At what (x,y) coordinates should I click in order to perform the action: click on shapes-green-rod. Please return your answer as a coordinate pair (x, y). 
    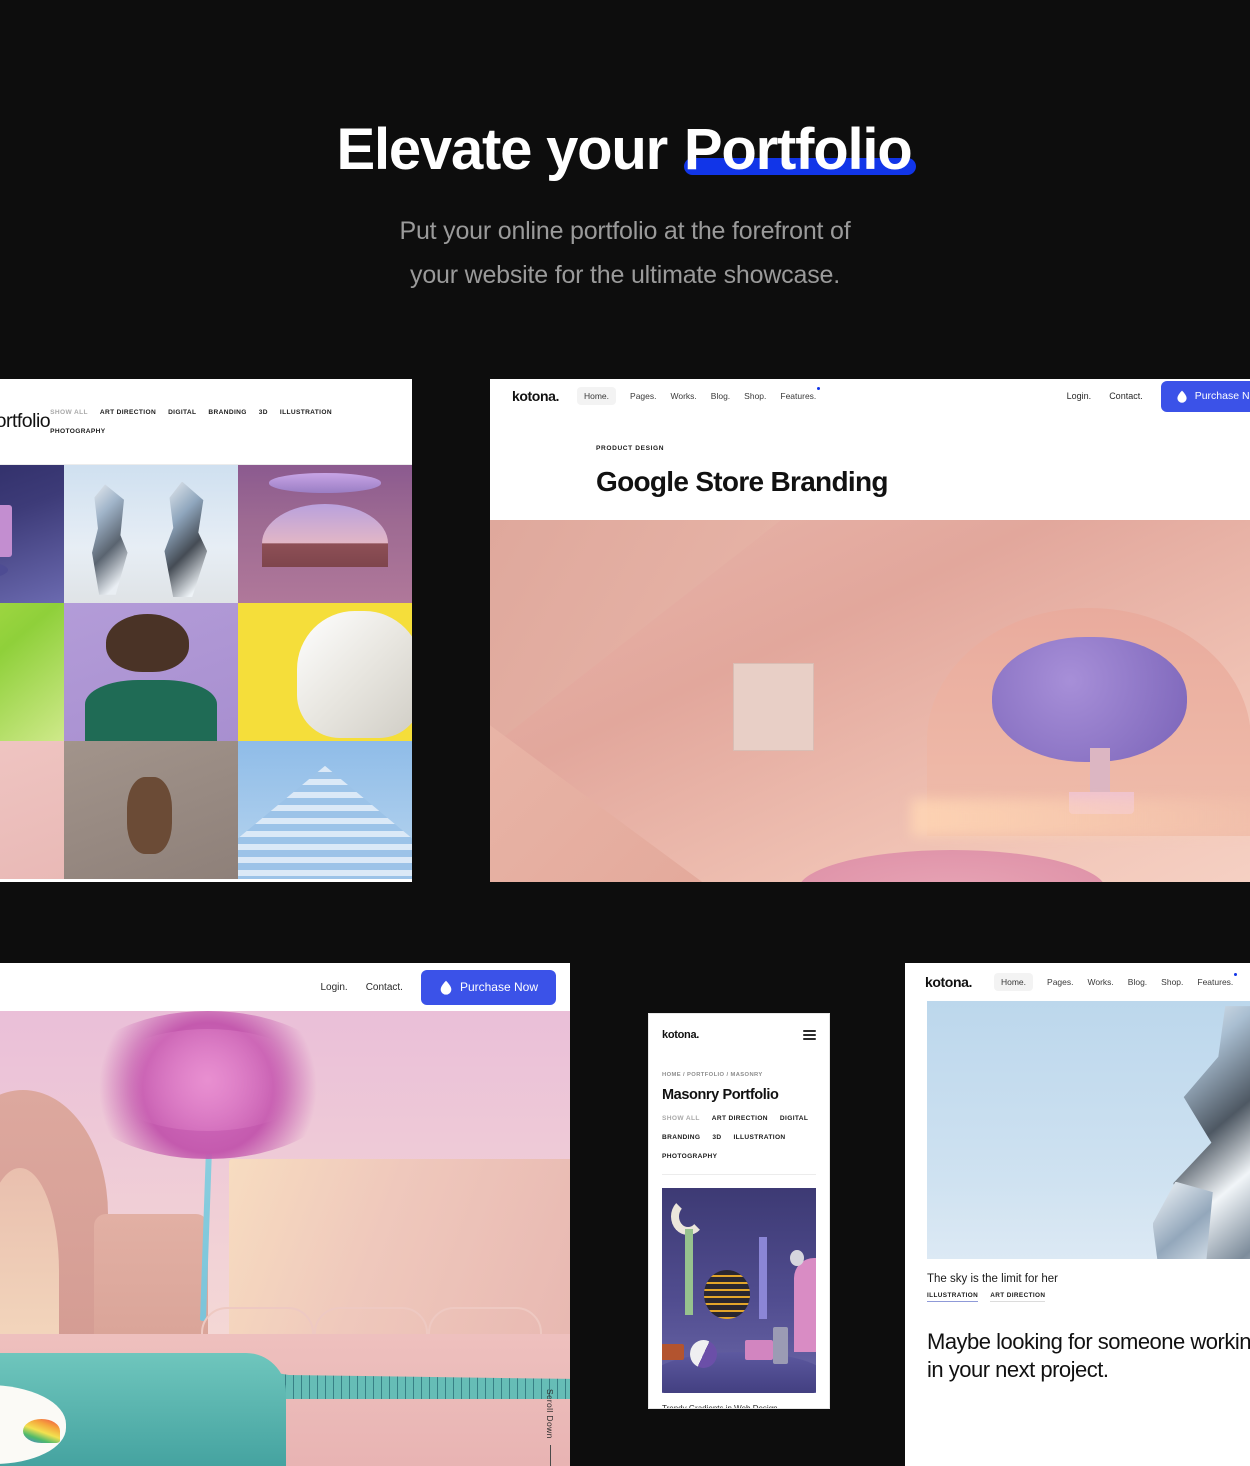
    Looking at the image, I should click on (689, 1272).